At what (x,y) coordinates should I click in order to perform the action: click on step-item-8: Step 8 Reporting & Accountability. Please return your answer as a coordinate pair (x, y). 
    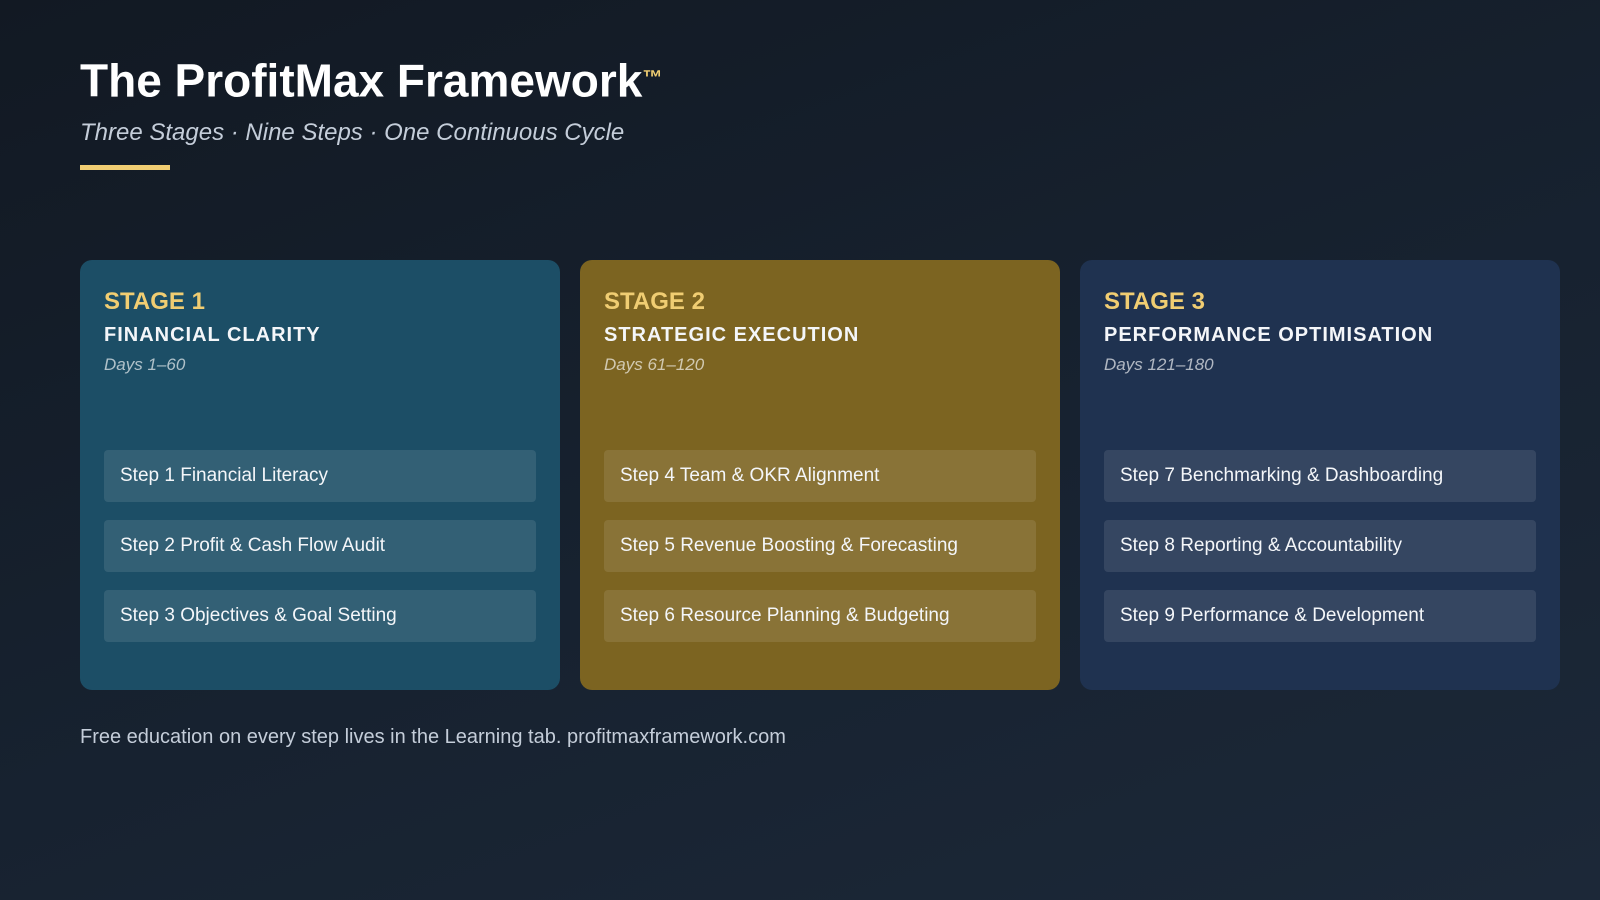
    Looking at the image, I should click on (1320, 546).